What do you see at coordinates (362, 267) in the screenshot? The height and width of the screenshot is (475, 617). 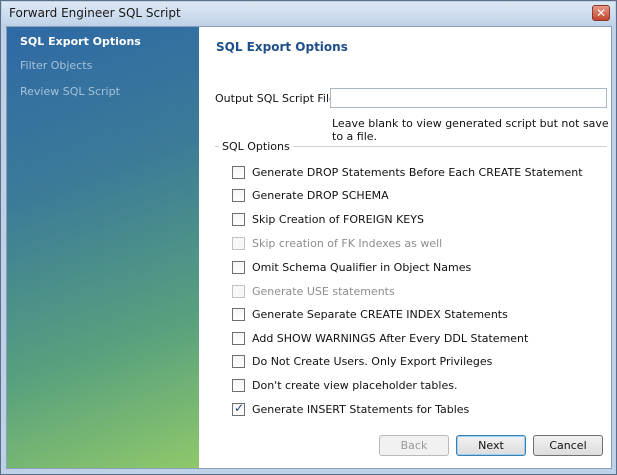 I see `option-label: Omit Schema Qualifier in Object Names` at bounding box center [362, 267].